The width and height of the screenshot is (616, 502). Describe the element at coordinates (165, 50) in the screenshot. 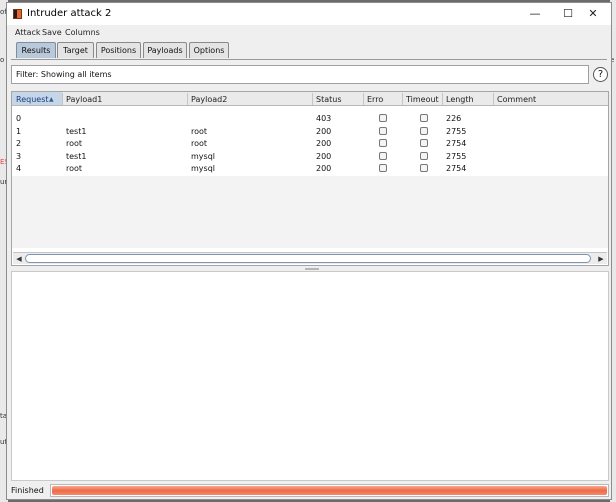

I see `tab-payloads: Payloads` at that location.